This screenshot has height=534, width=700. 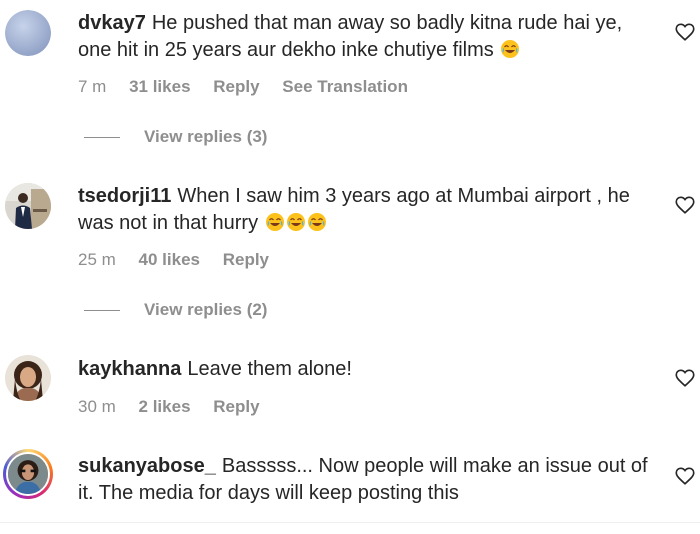 What do you see at coordinates (97, 406) in the screenshot?
I see `timestamp: 30 m` at bounding box center [97, 406].